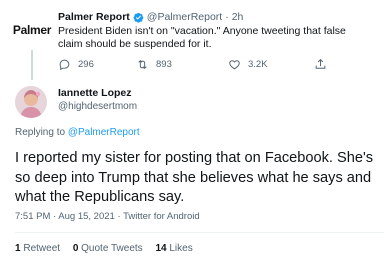 The image size is (384, 265). What do you see at coordinates (154, 64) in the screenshot?
I see `retweet-action: 893` at bounding box center [154, 64].